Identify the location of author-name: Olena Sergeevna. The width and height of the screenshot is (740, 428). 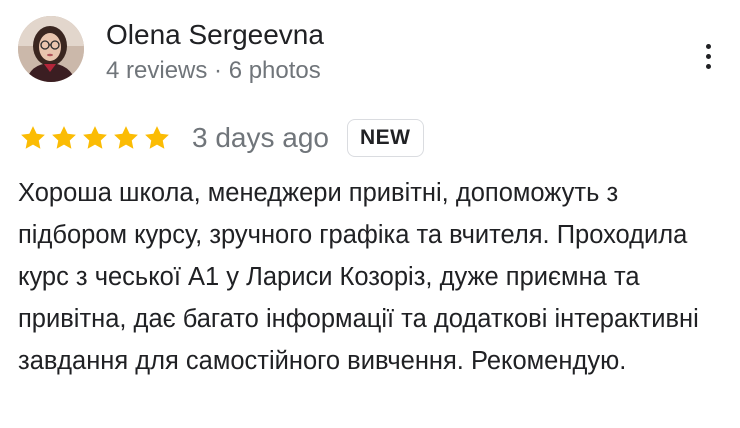
(215, 35).